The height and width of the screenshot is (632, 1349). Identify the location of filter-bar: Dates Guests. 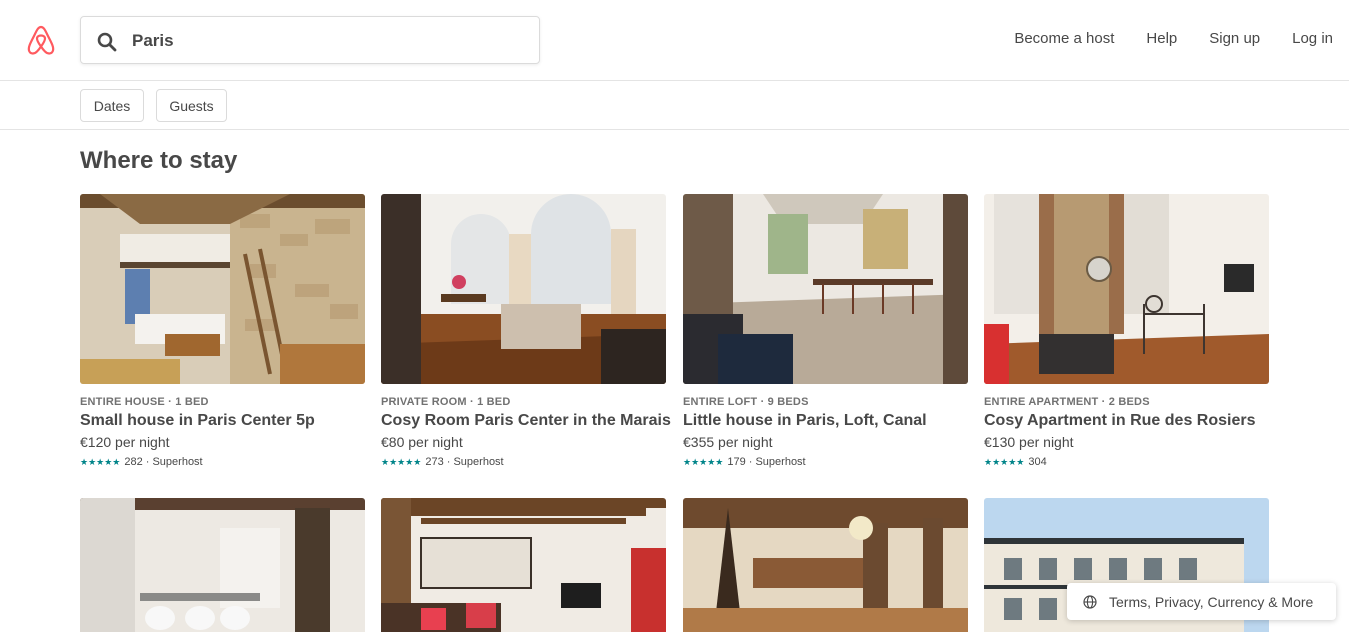
(674, 105).